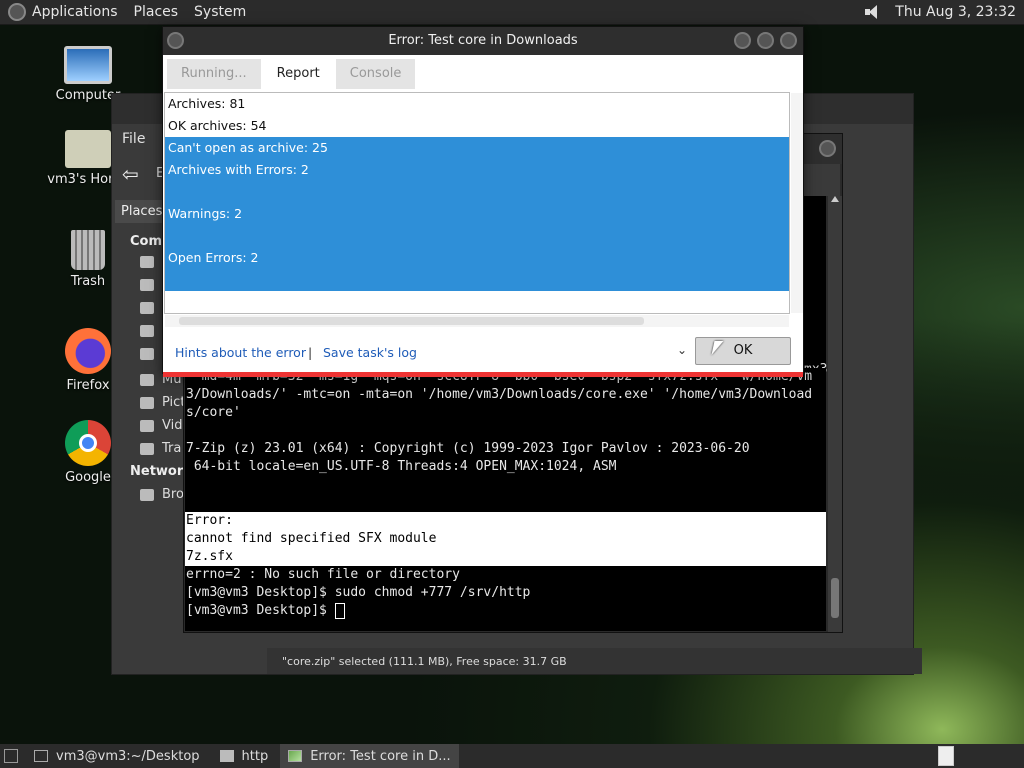 The image size is (1024, 768). What do you see at coordinates (162, 402) in the screenshot?
I see `sidebar-item-pictures: Pict` at bounding box center [162, 402].